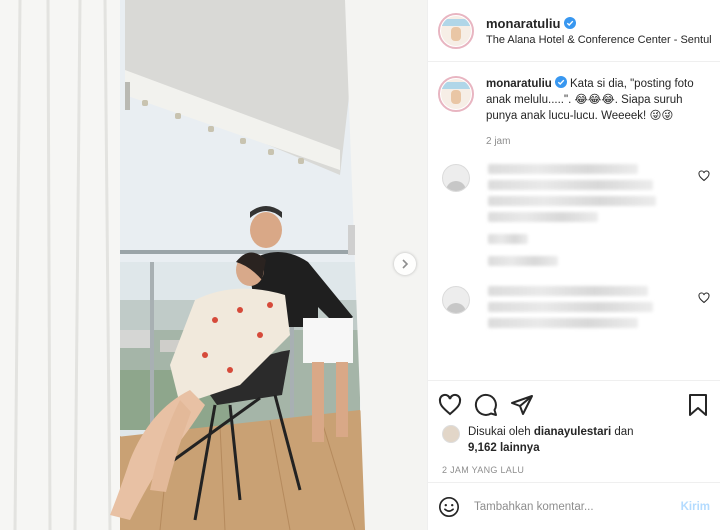  What do you see at coordinates (449, 507) in the screenshot?
I see `smiley-icon` at bounding box center [449, 507].